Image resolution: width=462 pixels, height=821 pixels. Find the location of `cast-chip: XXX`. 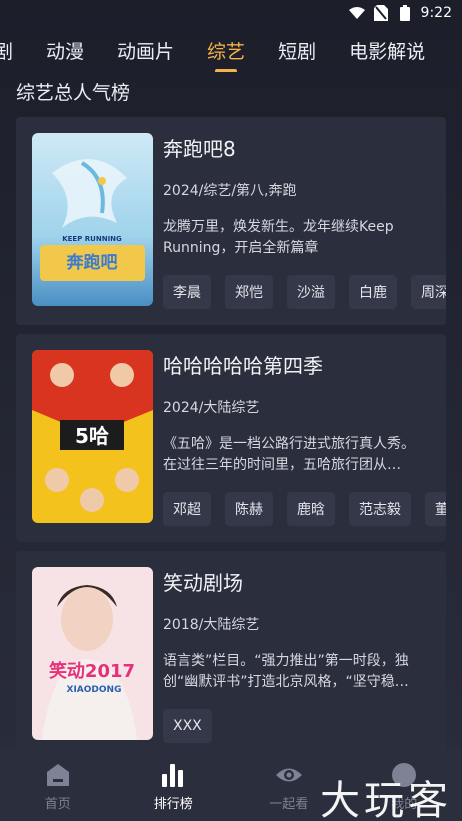

cast-chip: XXX is located at coordinates (187, 726).